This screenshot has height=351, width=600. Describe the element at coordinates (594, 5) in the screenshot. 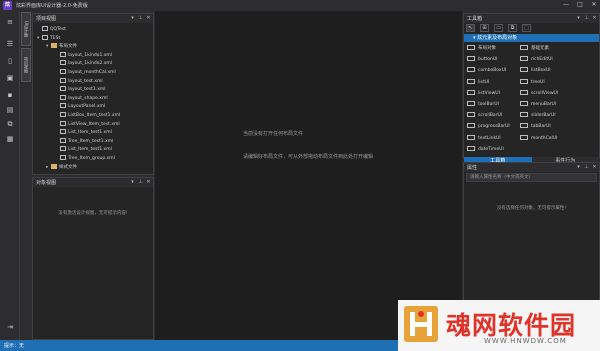

I see `close-button: ✕` at that location.